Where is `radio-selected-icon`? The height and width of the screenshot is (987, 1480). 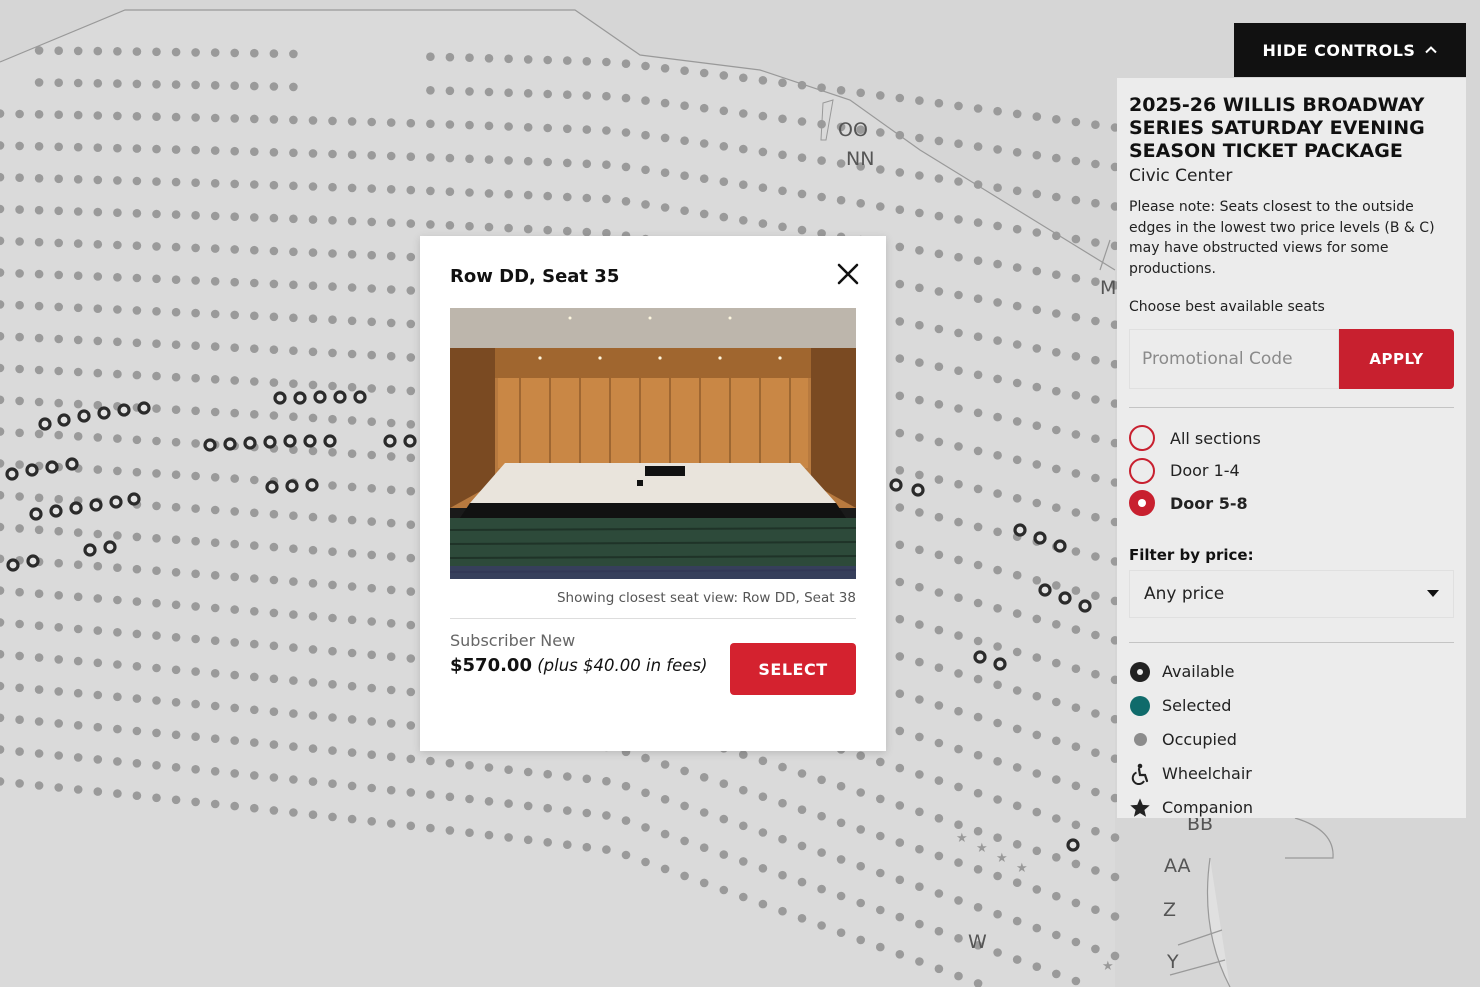 radio-selected-icon is located at coordinates (1142, 503).